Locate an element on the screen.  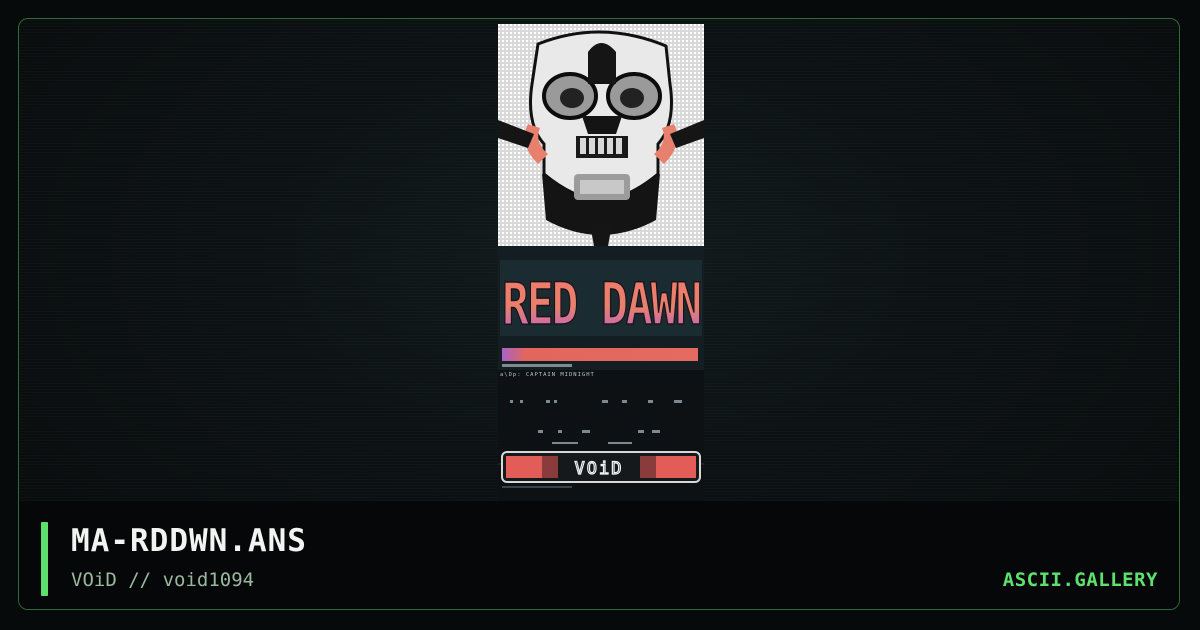
group-name: VOiD is located at coordinates (94, 580).